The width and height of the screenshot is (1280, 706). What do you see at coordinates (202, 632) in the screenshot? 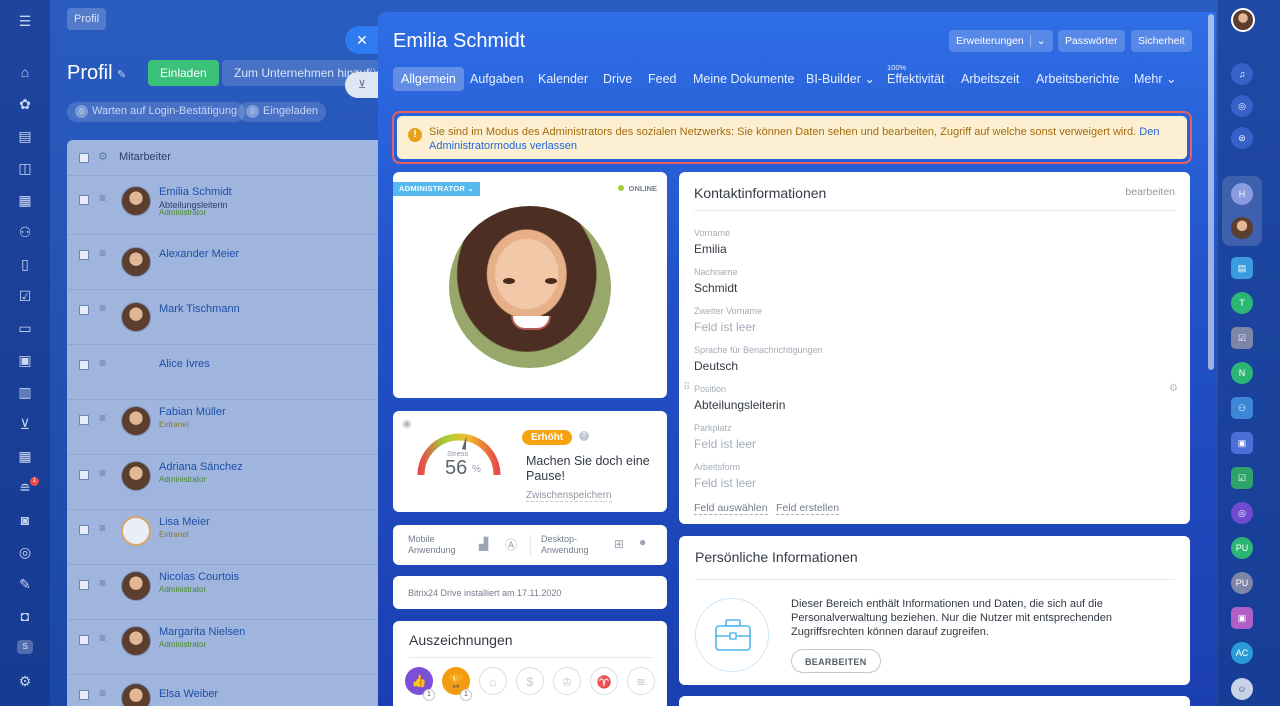
I see `employee-name: Margarita Nielsen` at bounding box center [202, 632].